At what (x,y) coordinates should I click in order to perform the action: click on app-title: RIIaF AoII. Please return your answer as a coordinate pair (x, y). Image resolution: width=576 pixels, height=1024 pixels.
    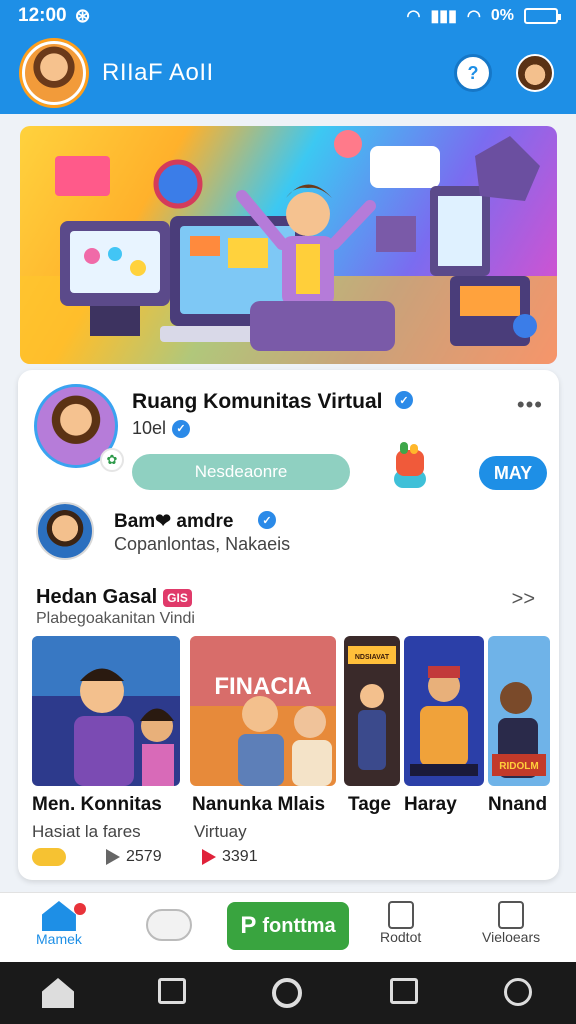
    Looking at the image, I should click on (158, 72).